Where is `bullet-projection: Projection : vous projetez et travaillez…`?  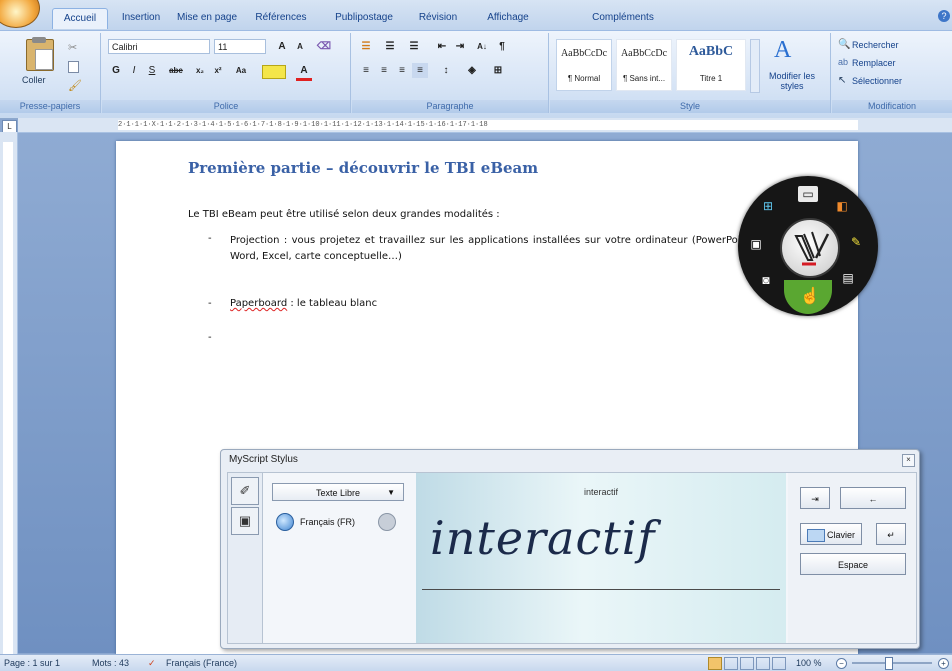
bullet-projection: Projection : vous projetez et travaillez… is located at coordinates (492, 249).